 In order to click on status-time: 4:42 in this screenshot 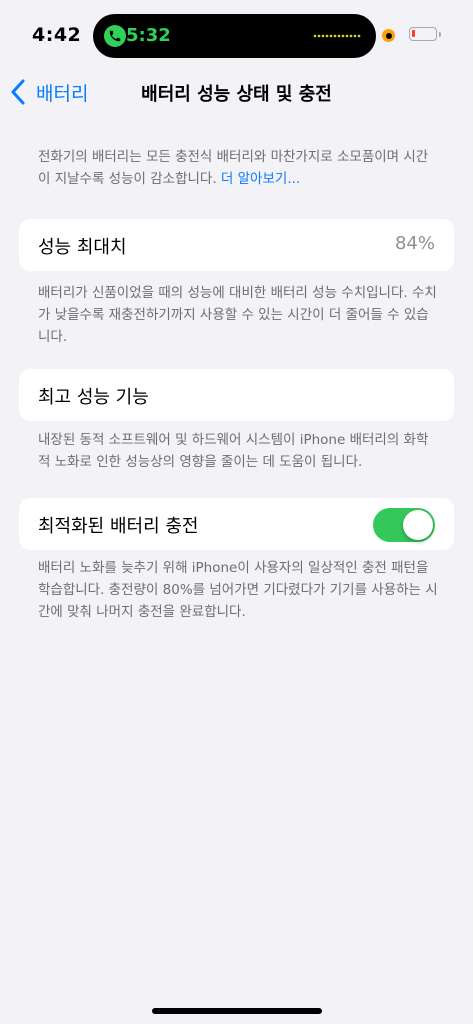, I will do `click(57, 35)`.